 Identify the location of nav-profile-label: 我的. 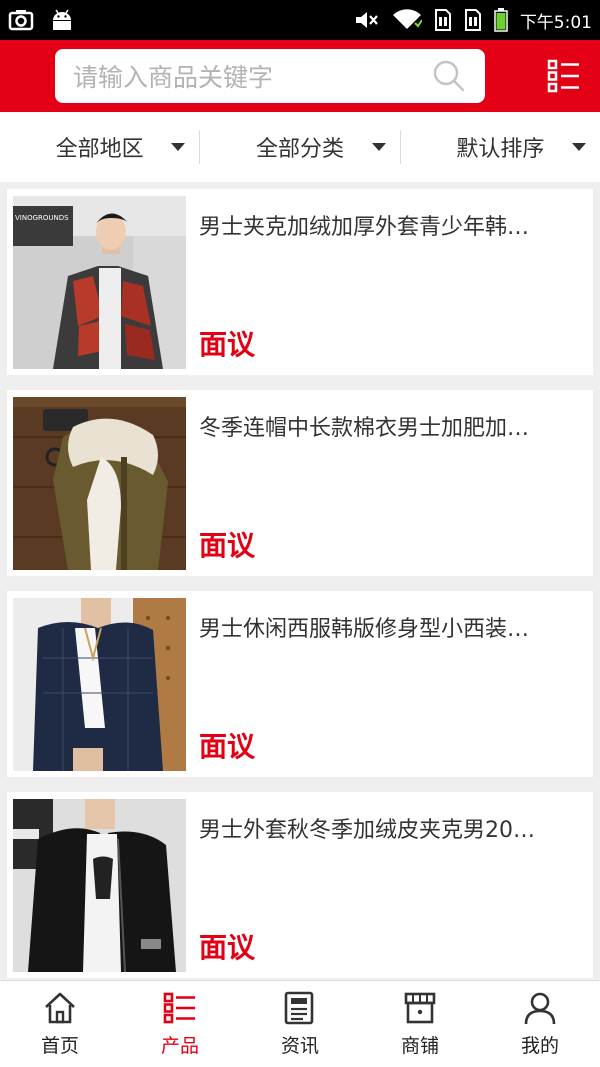
(539, 1046).